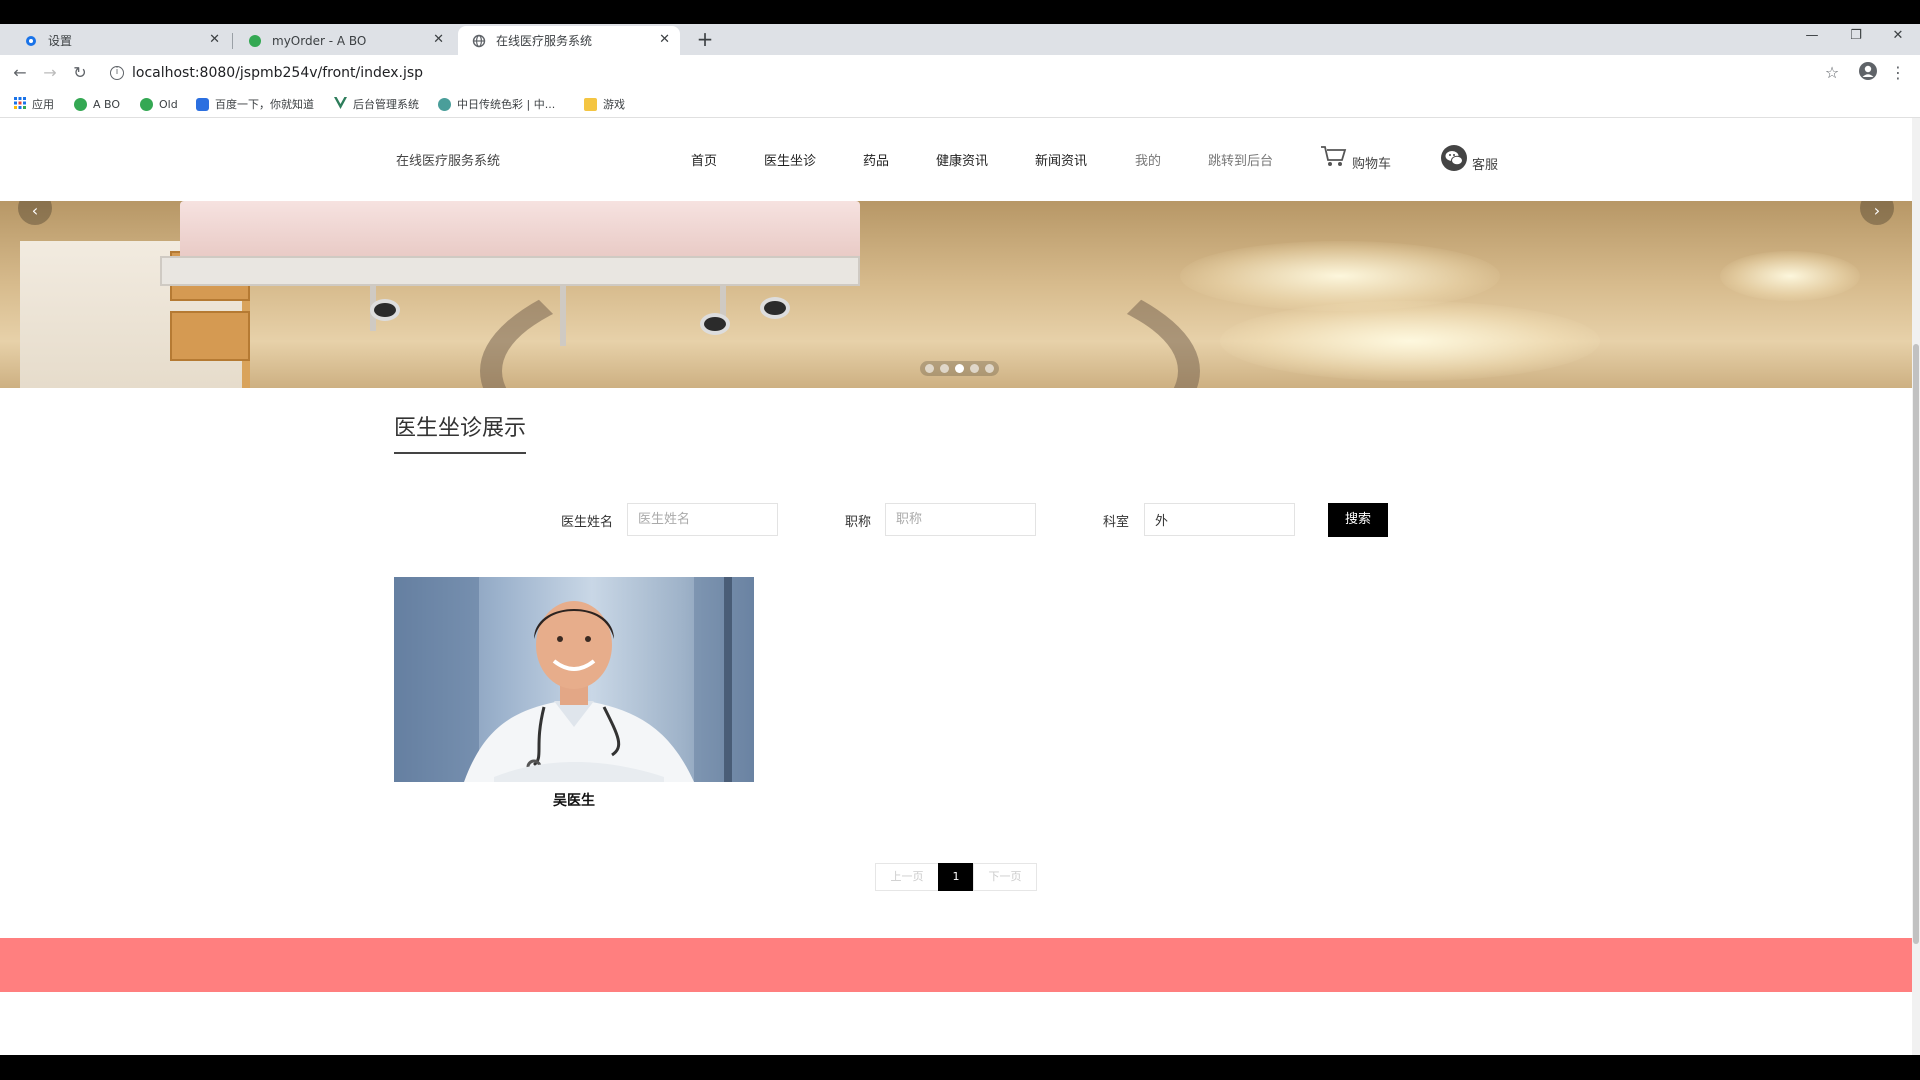  What do you see at coordinates (705, 39) in the screenshot?
I see `new-tab-button: +` at bounding box center [705, 39].